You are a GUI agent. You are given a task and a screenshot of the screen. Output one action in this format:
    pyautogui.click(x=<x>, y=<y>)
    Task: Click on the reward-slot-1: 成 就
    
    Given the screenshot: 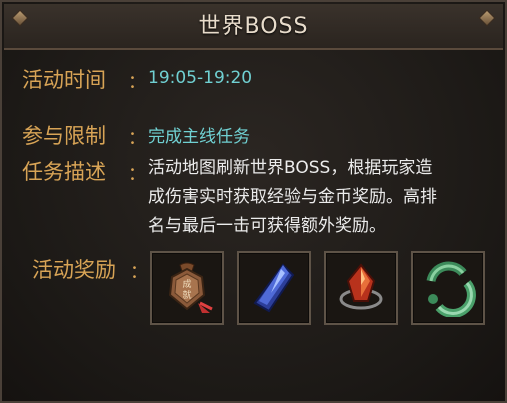 What is the action you would take?
    pyautogui.click(x=187, y=288)
    